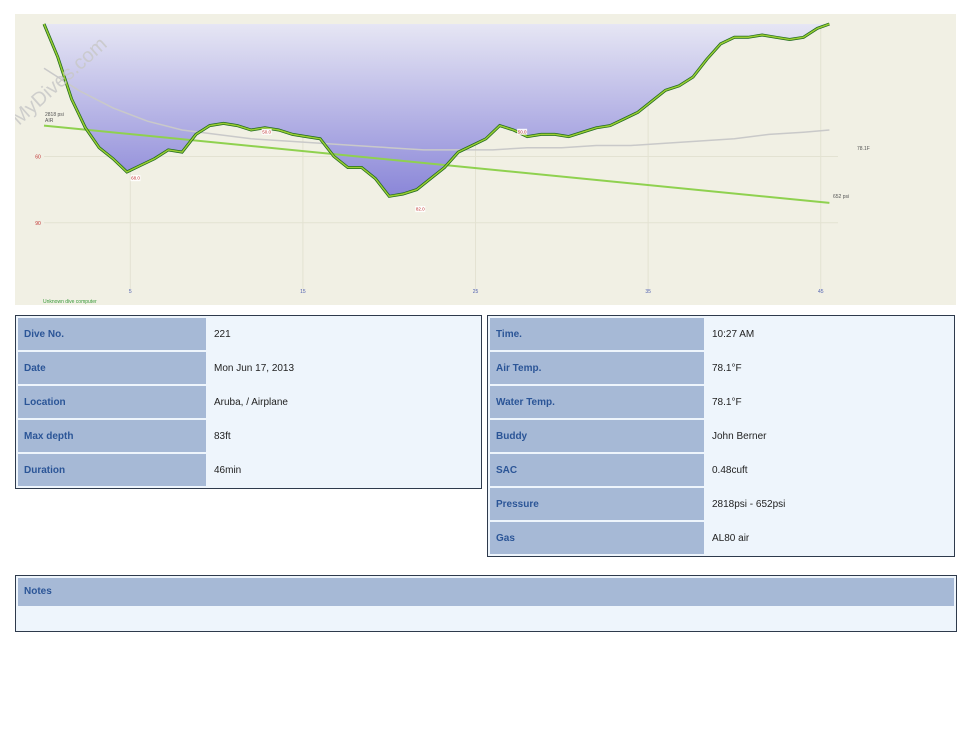 This screenshot has height=750, width=971. What do you see at coordinates (597, 470) in the screenshot?
I see `field-label: SAC` at bounding box center [597, 470].